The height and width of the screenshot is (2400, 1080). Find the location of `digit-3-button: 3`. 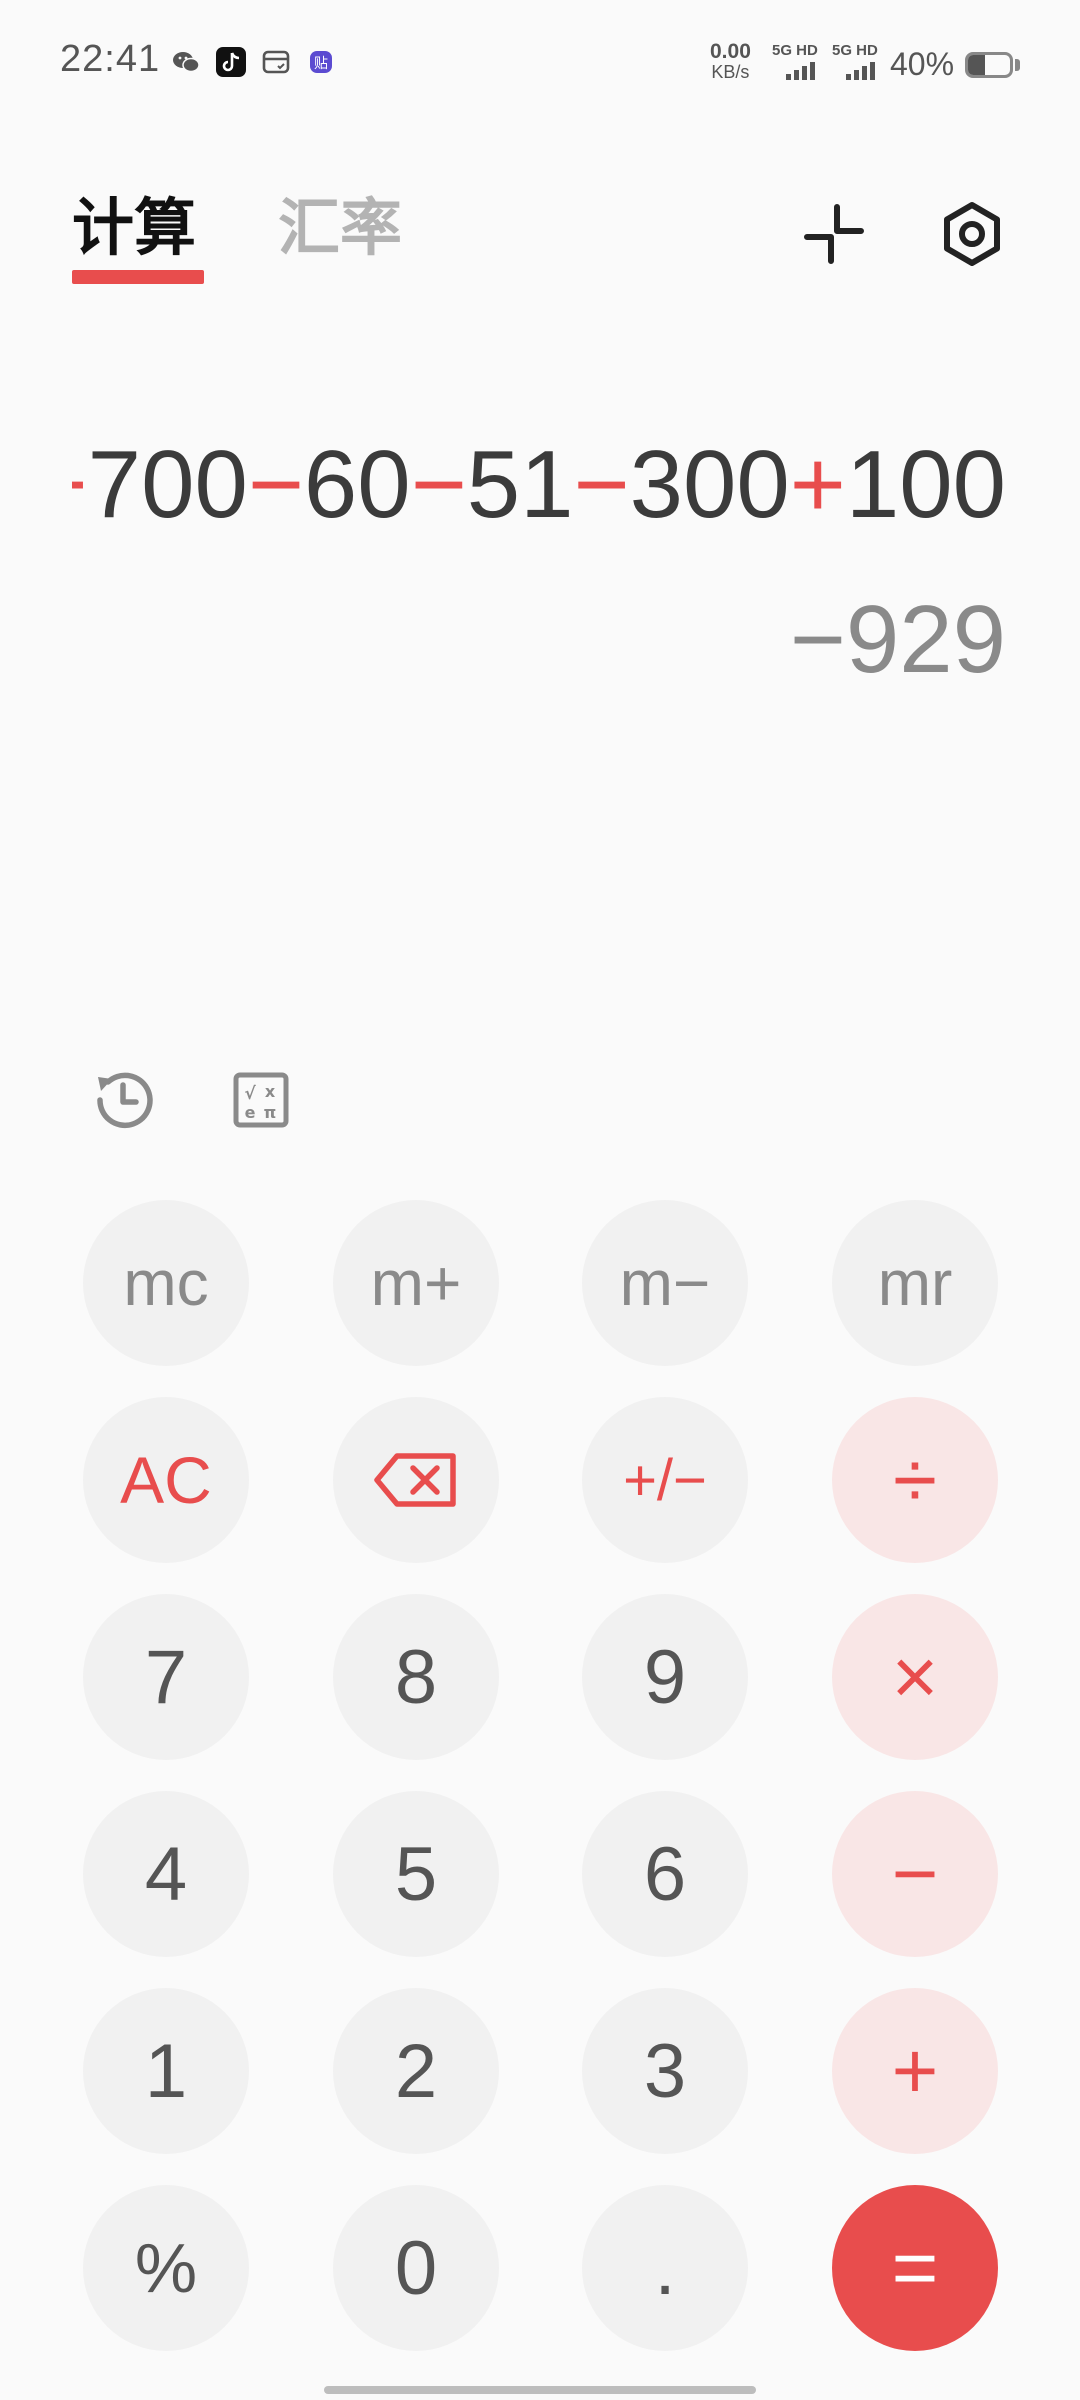

digit-3-button: 3 is located at coordinates (665, 2071).